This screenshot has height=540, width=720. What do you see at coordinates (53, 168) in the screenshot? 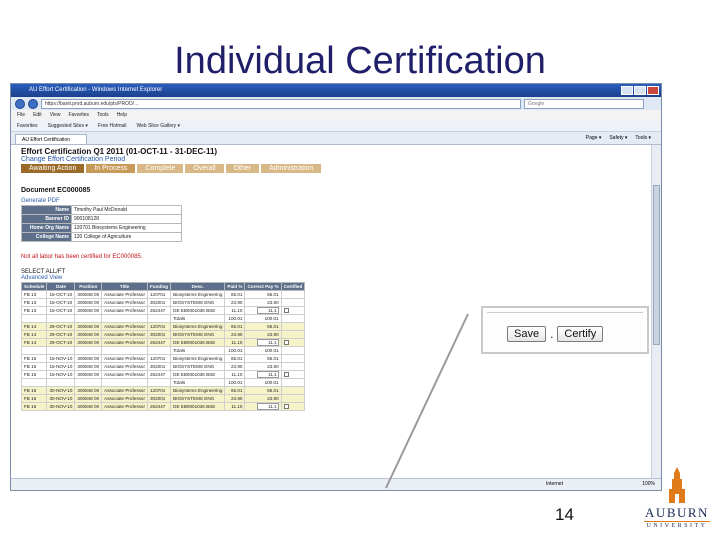
I see `tab-awaiting-action: Awaiting Action` at bounding box center [53, 168].